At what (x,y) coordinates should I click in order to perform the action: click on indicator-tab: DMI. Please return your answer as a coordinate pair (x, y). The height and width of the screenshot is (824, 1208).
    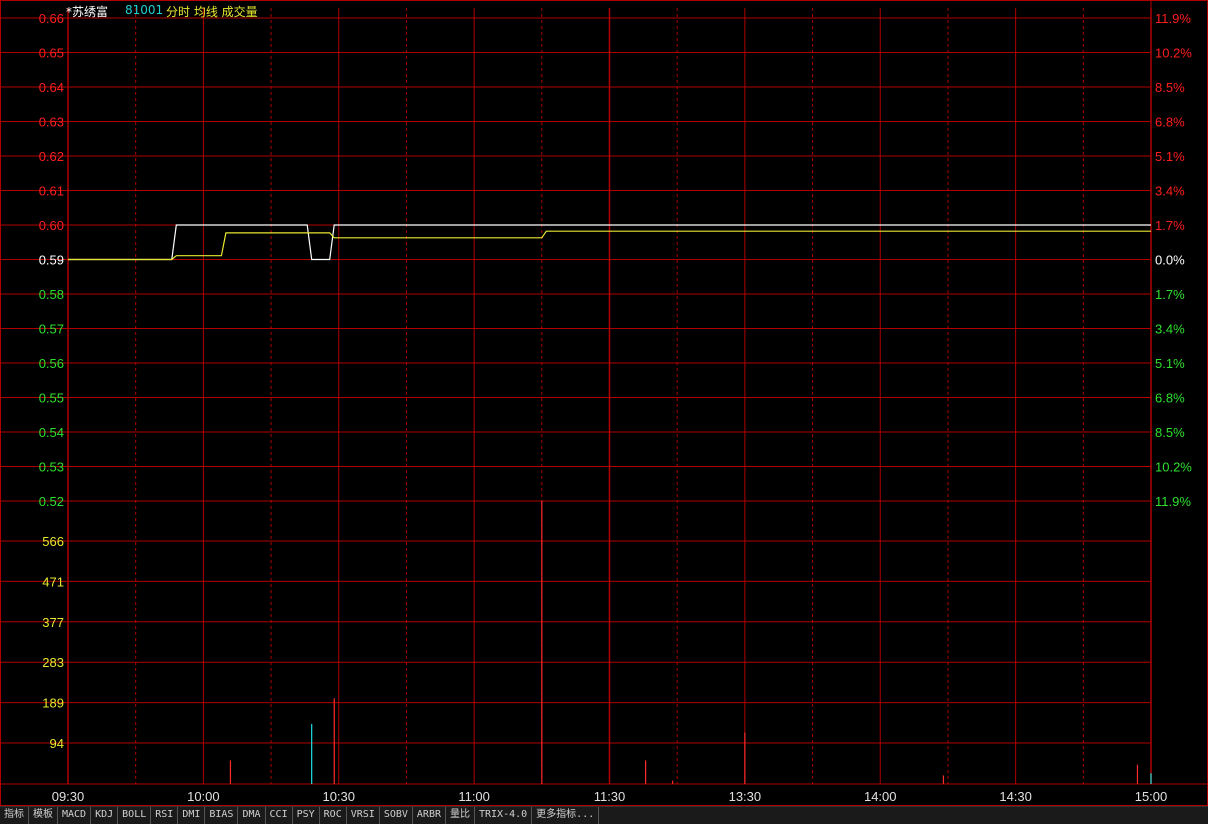
    Looking at the image, I should click on (192, 815).